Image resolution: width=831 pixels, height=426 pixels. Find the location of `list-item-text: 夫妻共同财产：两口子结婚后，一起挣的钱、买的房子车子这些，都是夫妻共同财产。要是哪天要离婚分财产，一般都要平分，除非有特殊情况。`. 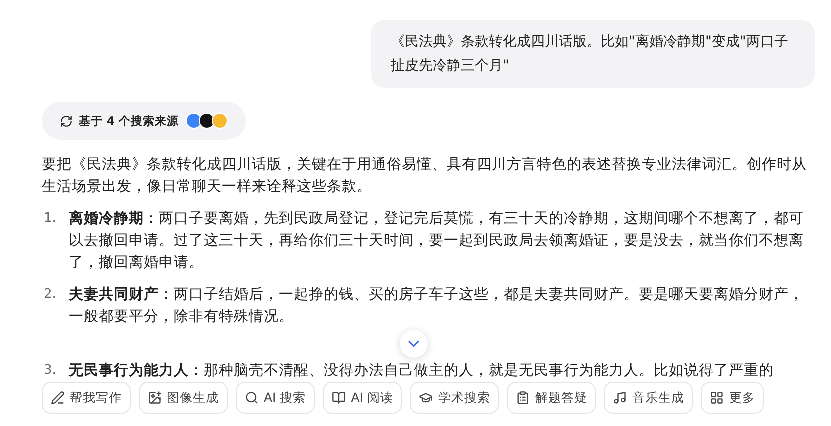

list-item-text: 夫妻共同财产：两口子结婚后，一起挣的钱、买的房子车子这些，都是夫妻共同财产。要是哪天要离婚分财产，一般都要平分，除非有特殊情况。 is located at coordinates (437, 306).